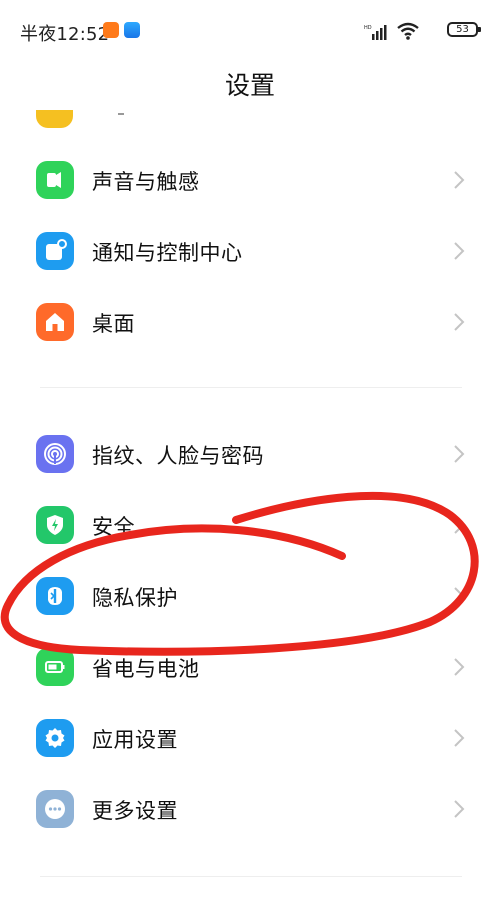  I want to click on status-bar: 半夜12:52 HD 53, so click(250, 31).